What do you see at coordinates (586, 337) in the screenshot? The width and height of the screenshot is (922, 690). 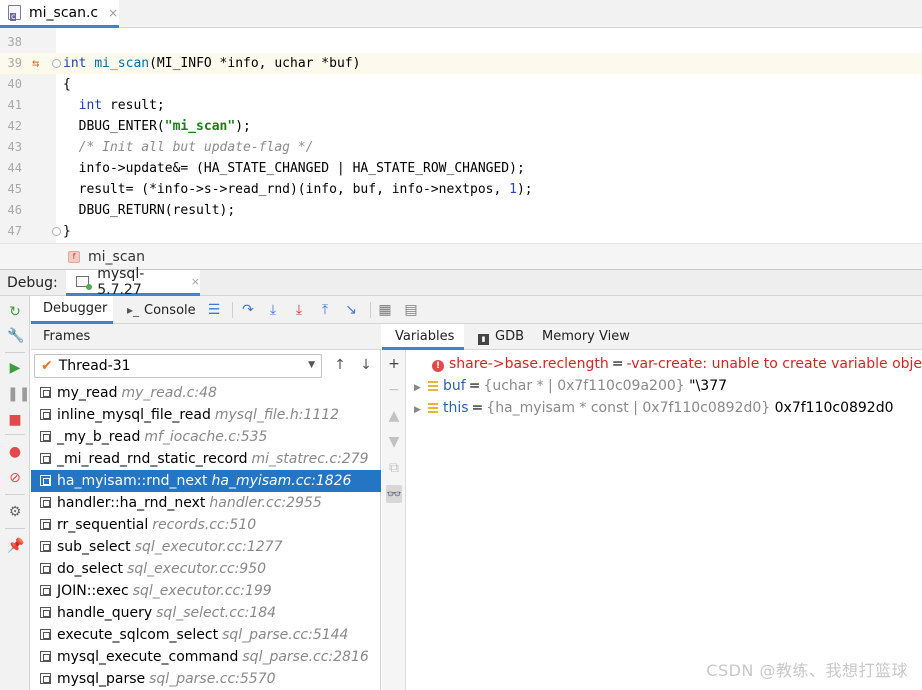 I see `tab-memory-view: Memory View` at bounding box center [586, 337].